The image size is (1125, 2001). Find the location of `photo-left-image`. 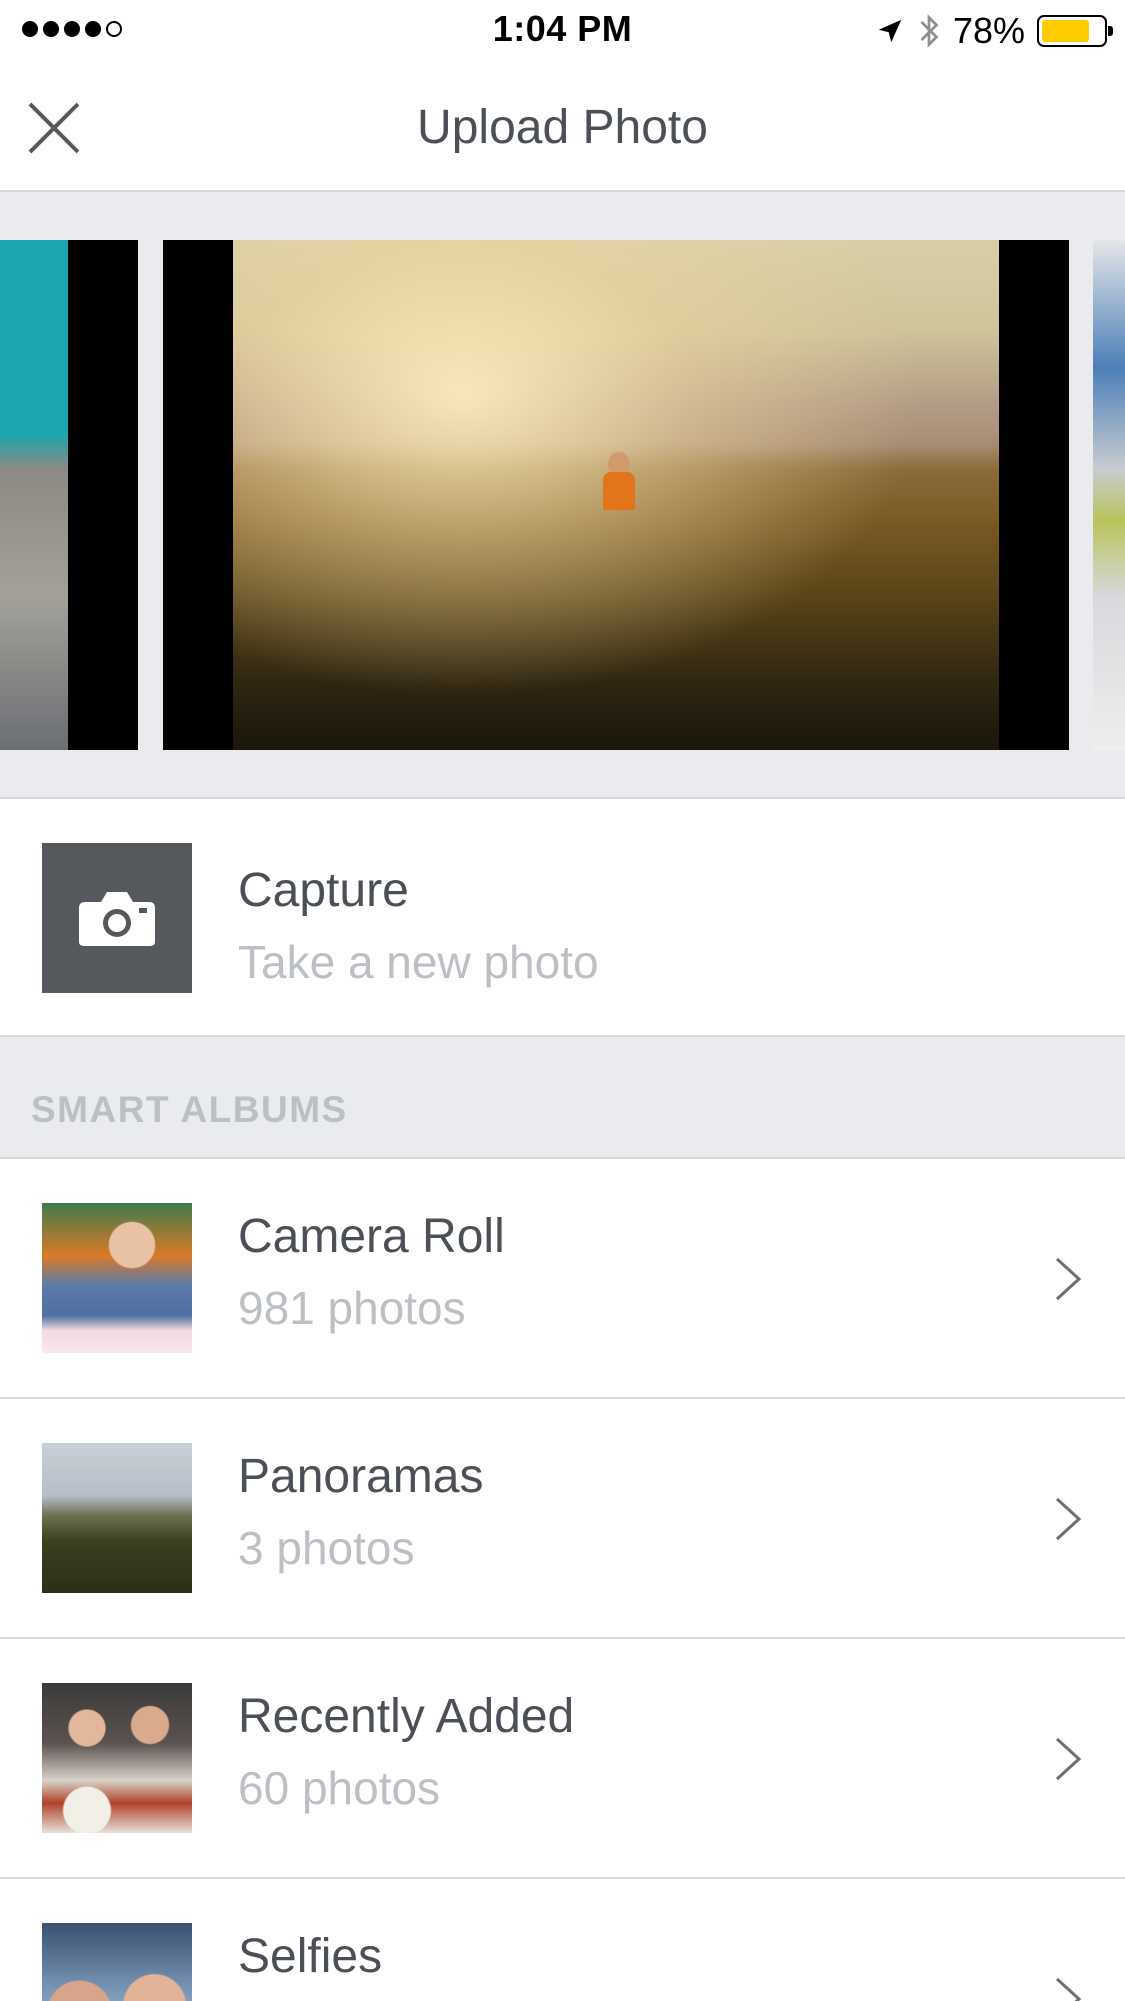

photo-left-image is located at coordinates (34, 495).